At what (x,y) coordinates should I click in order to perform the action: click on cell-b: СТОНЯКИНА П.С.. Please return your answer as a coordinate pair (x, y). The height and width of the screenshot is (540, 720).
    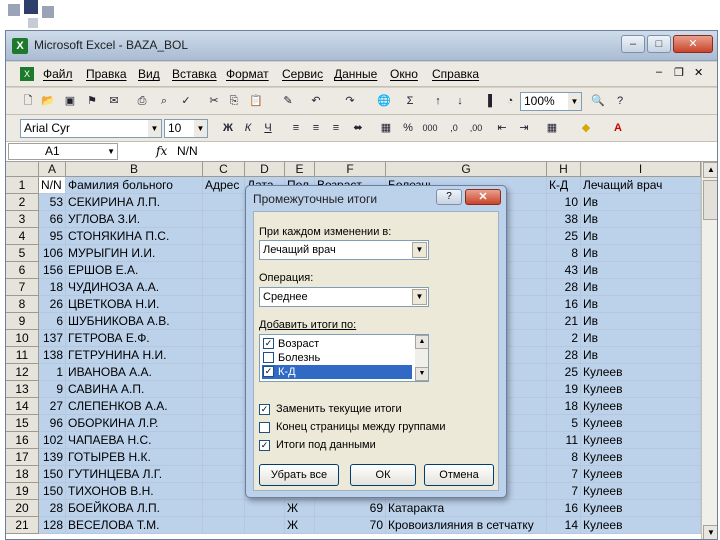
    Looking at the image, I should click on (134, 236).